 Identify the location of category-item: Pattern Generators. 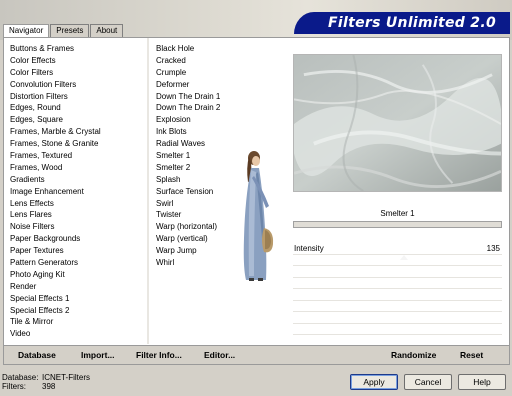
(77, 263).